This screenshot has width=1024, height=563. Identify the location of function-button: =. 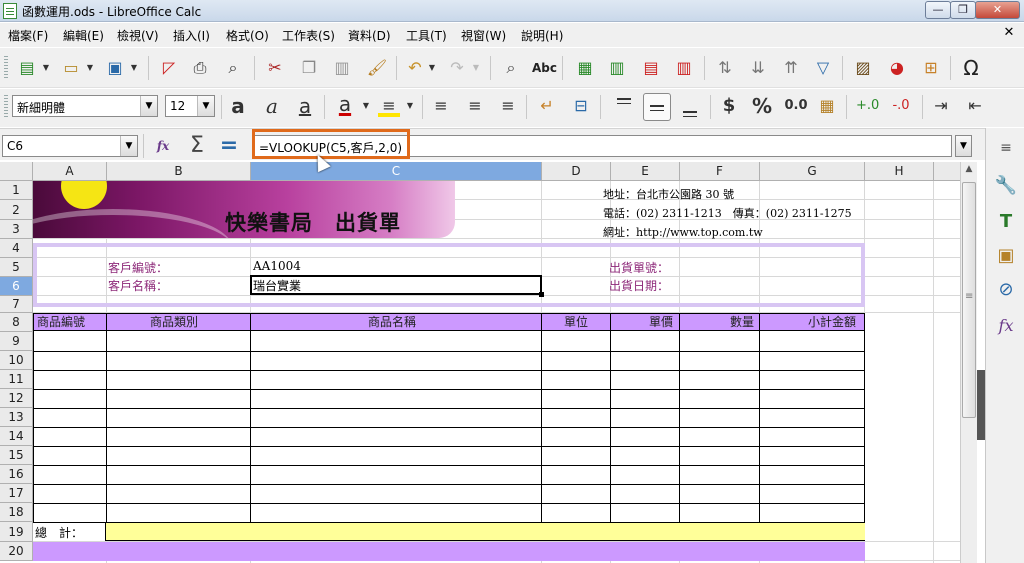
(229, 146).